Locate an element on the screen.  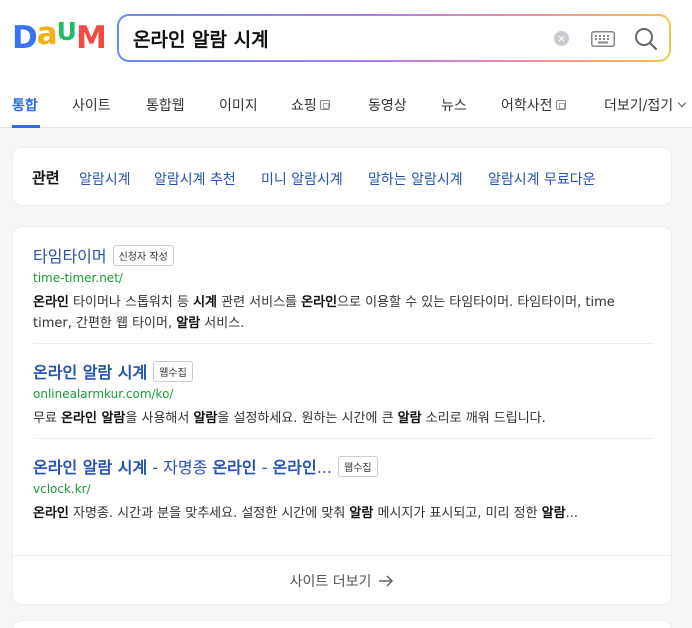
tab-web: 통합웹 is located at coordinates (165, 105).